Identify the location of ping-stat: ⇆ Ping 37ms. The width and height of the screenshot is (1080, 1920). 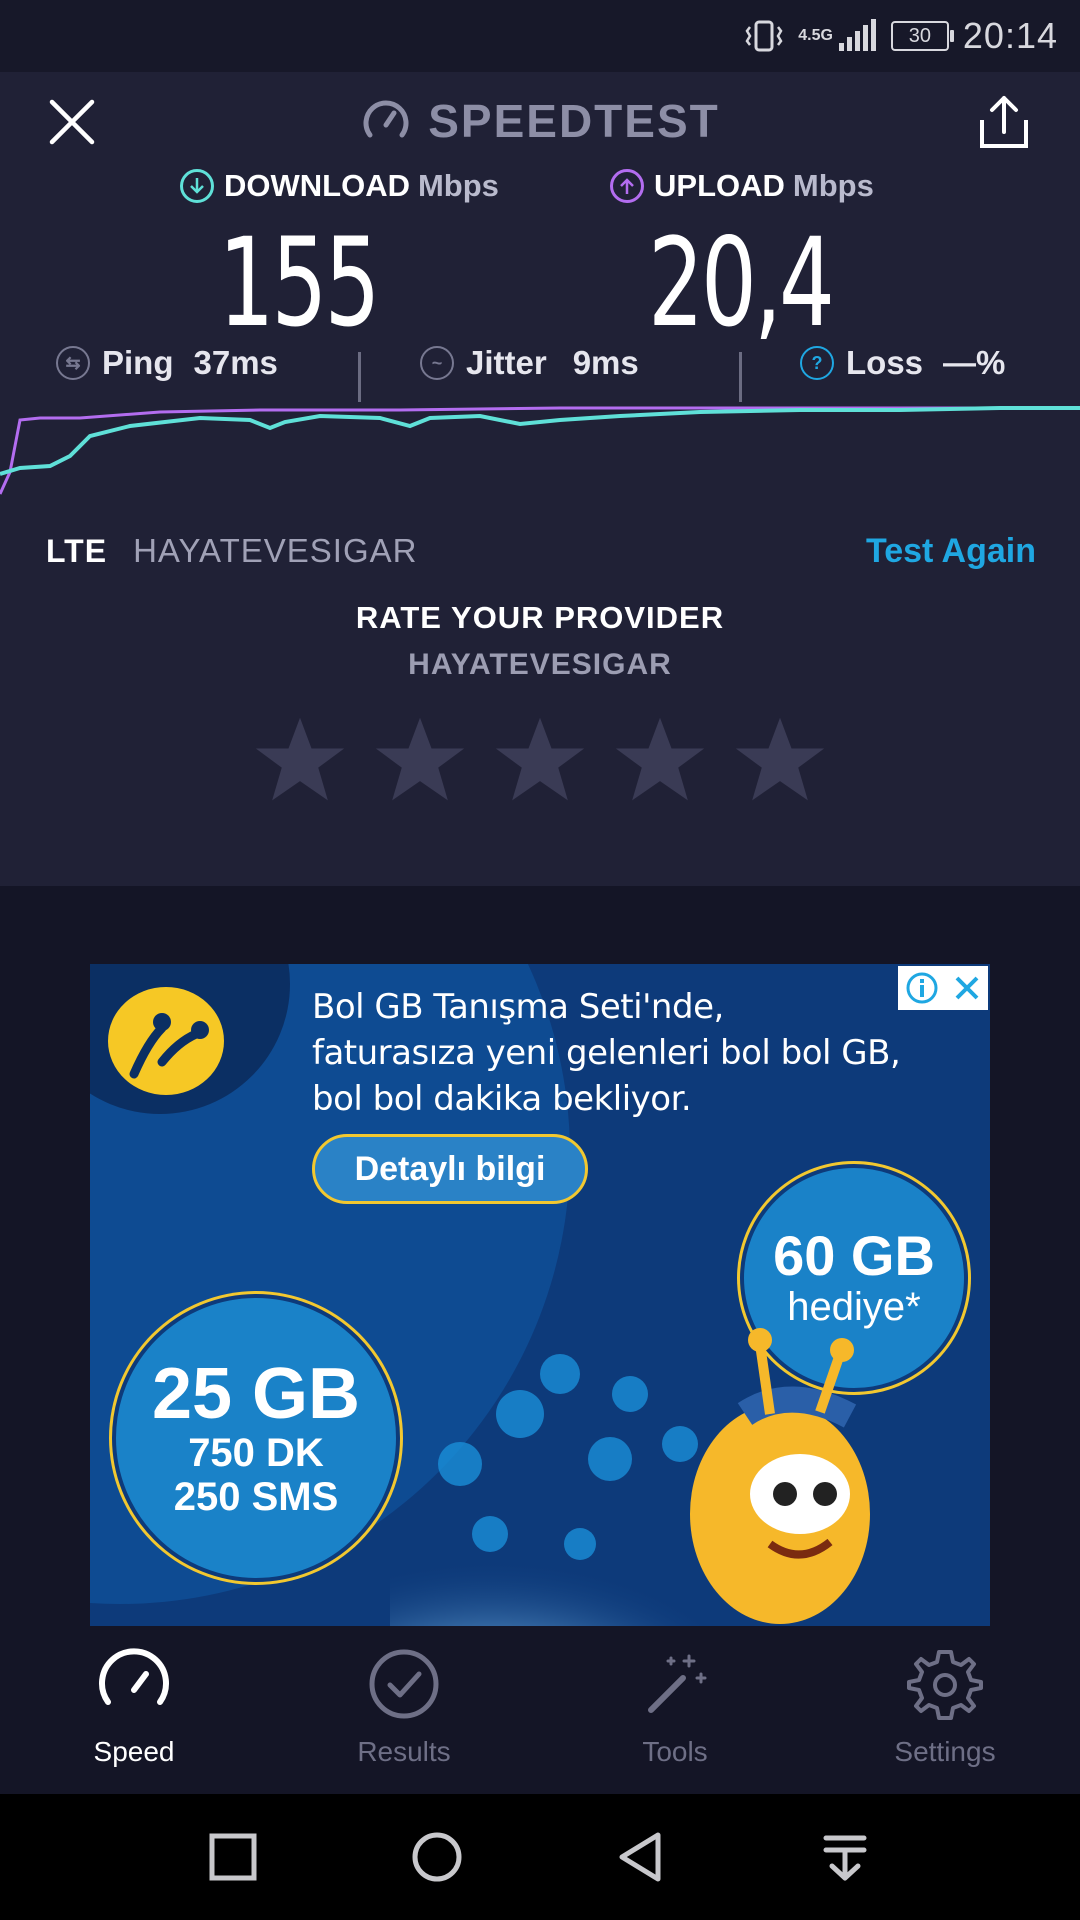
(167, 363).